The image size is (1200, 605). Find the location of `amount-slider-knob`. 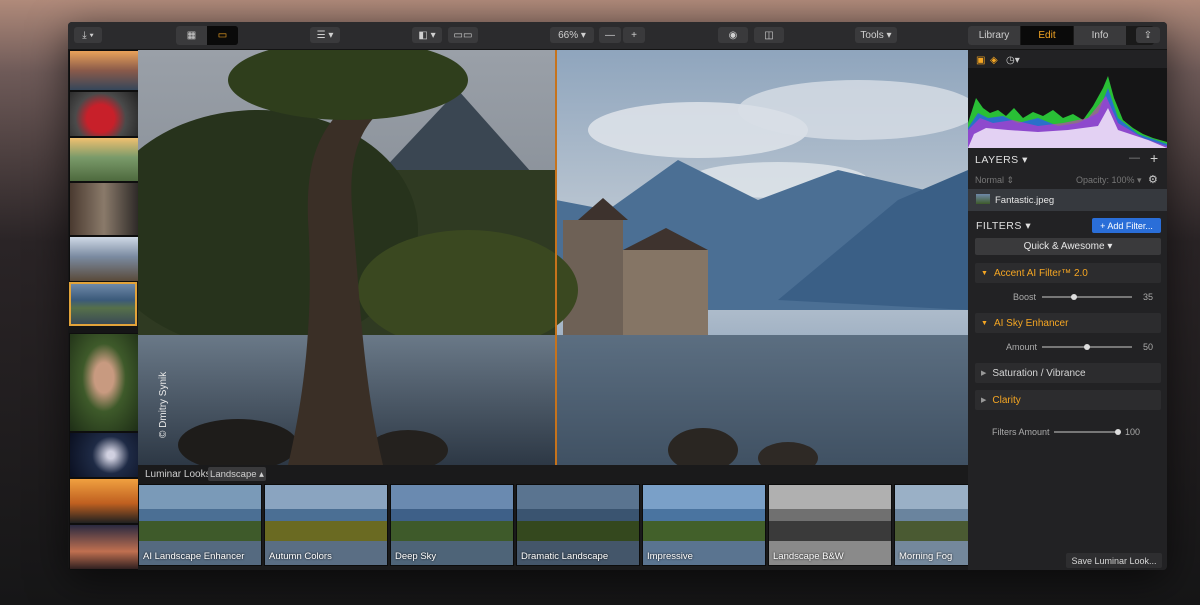

amount-slider-knob is located at coordinates (1087, 347).